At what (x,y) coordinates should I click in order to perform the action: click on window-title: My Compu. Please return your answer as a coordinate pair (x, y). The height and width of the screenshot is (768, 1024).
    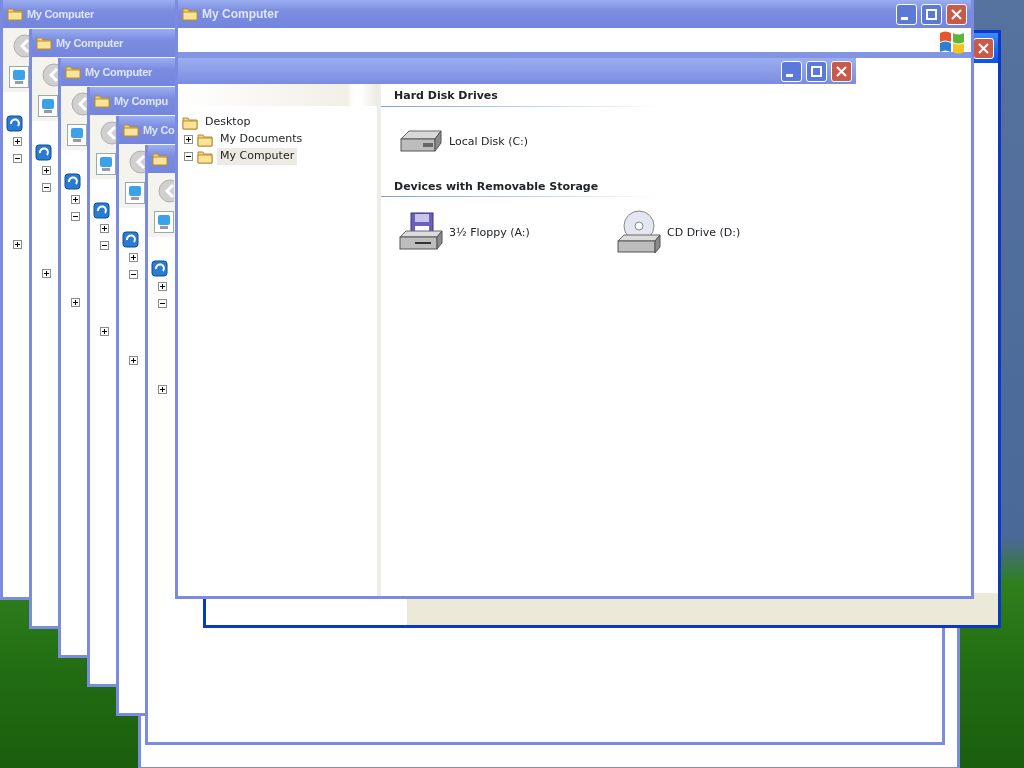
    Looking at the image, I should click on (141, 101).